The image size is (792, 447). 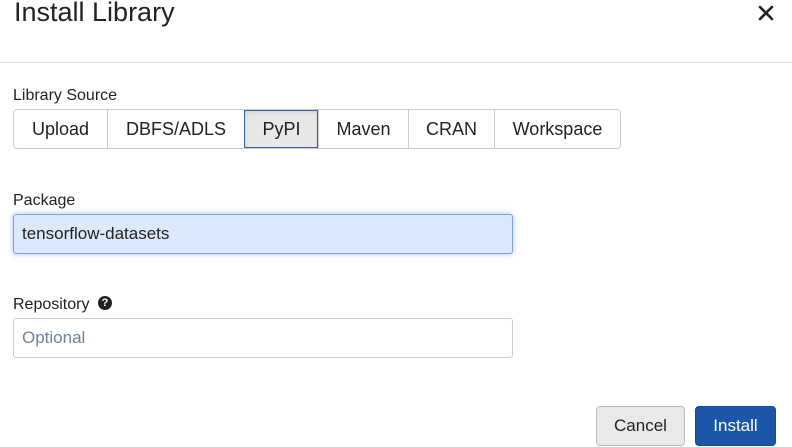 I want to click on repository-label-text: Repository, so click(x=51, y=304).